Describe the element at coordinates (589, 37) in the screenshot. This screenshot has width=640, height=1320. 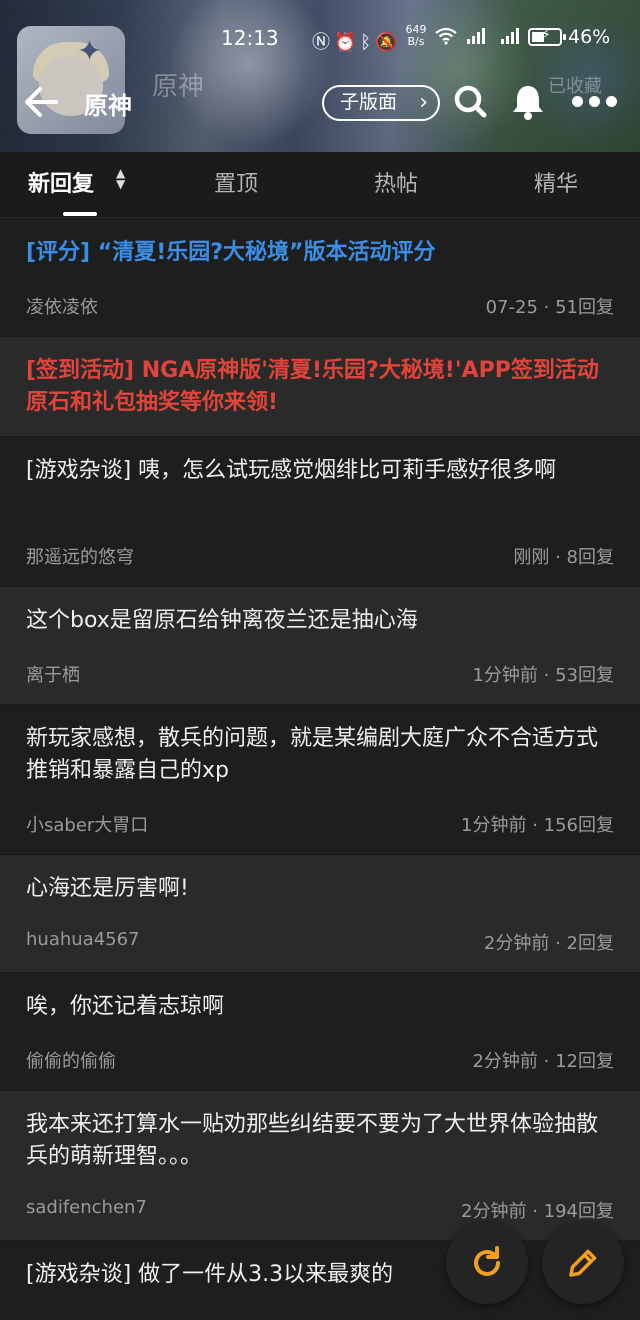
I see `battery-percent: 46%` at that location.